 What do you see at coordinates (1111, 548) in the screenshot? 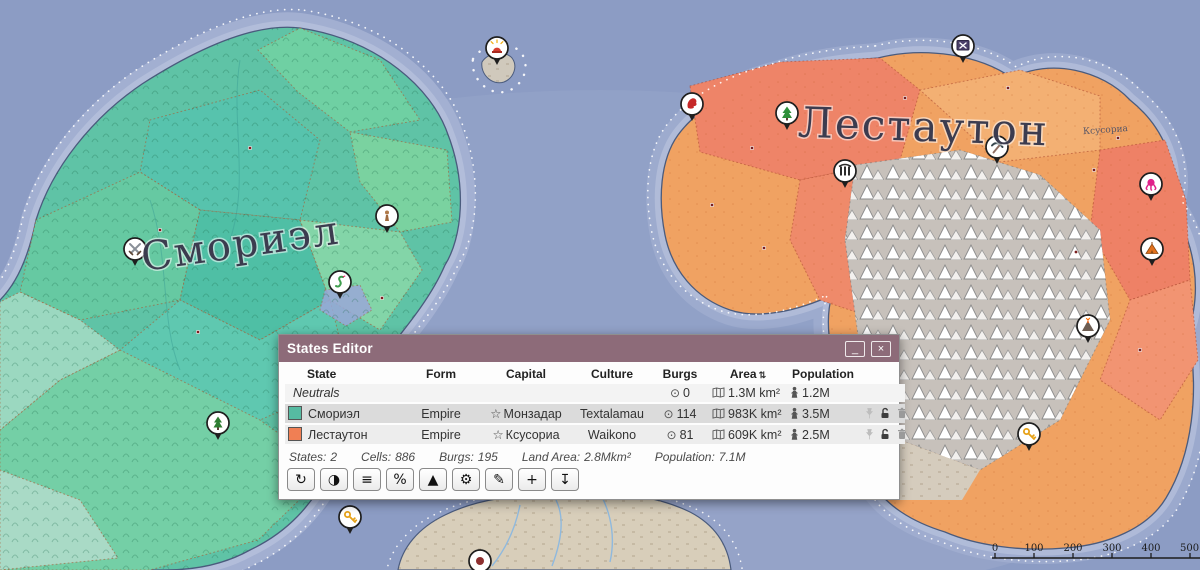
I see `scale-tick-label: 300` at bounding box center [1111, 548].